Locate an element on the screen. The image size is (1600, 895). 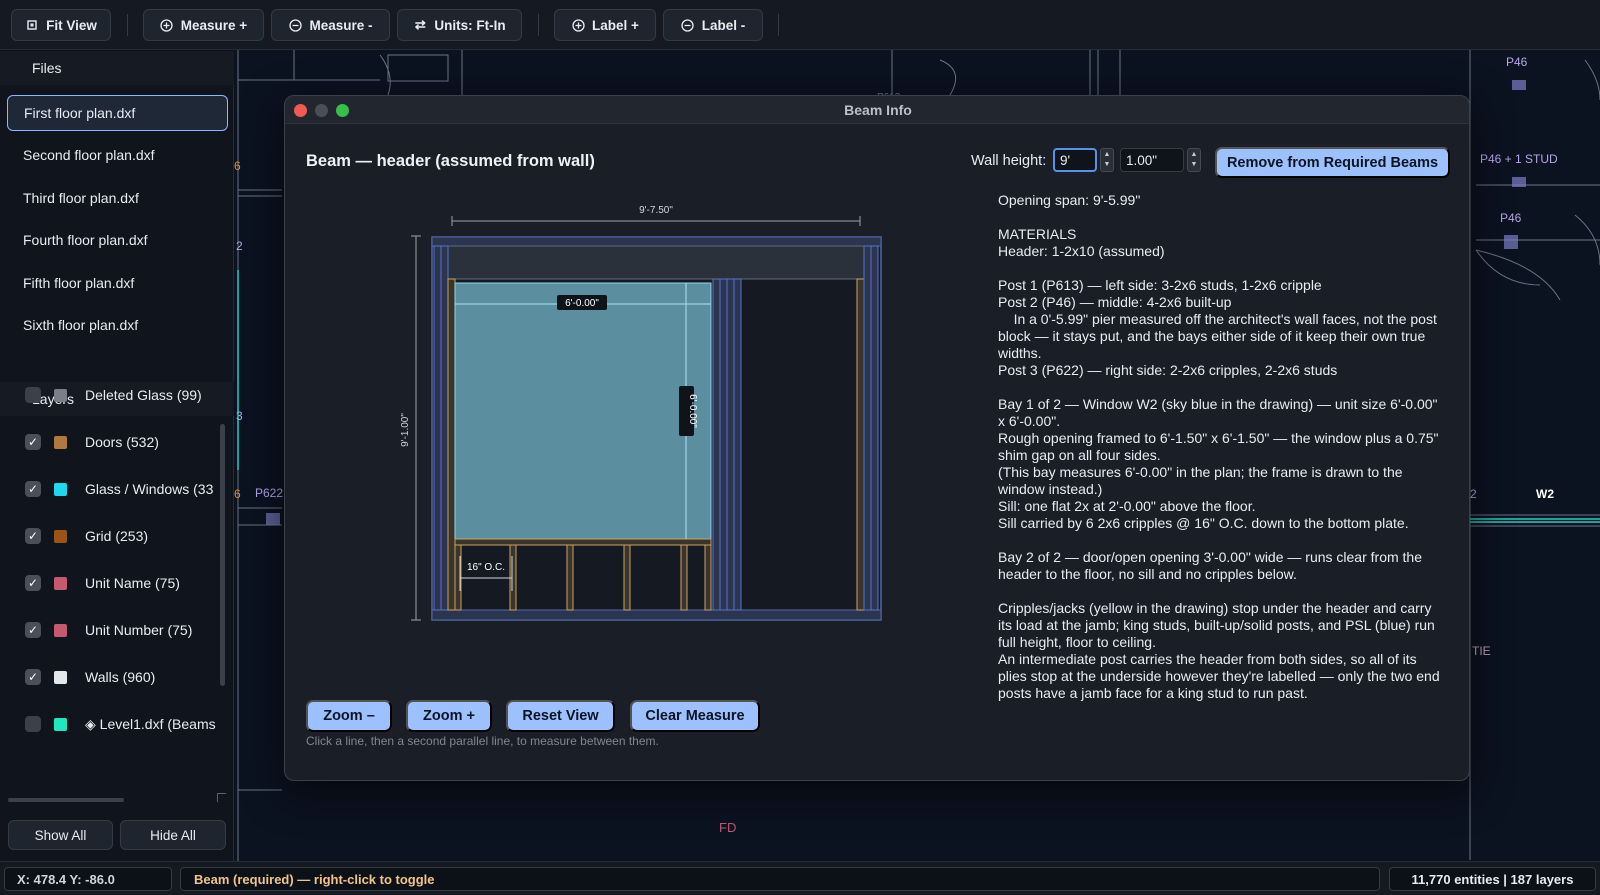
label-plus-button: Label + is located at coordinates (605, 25).